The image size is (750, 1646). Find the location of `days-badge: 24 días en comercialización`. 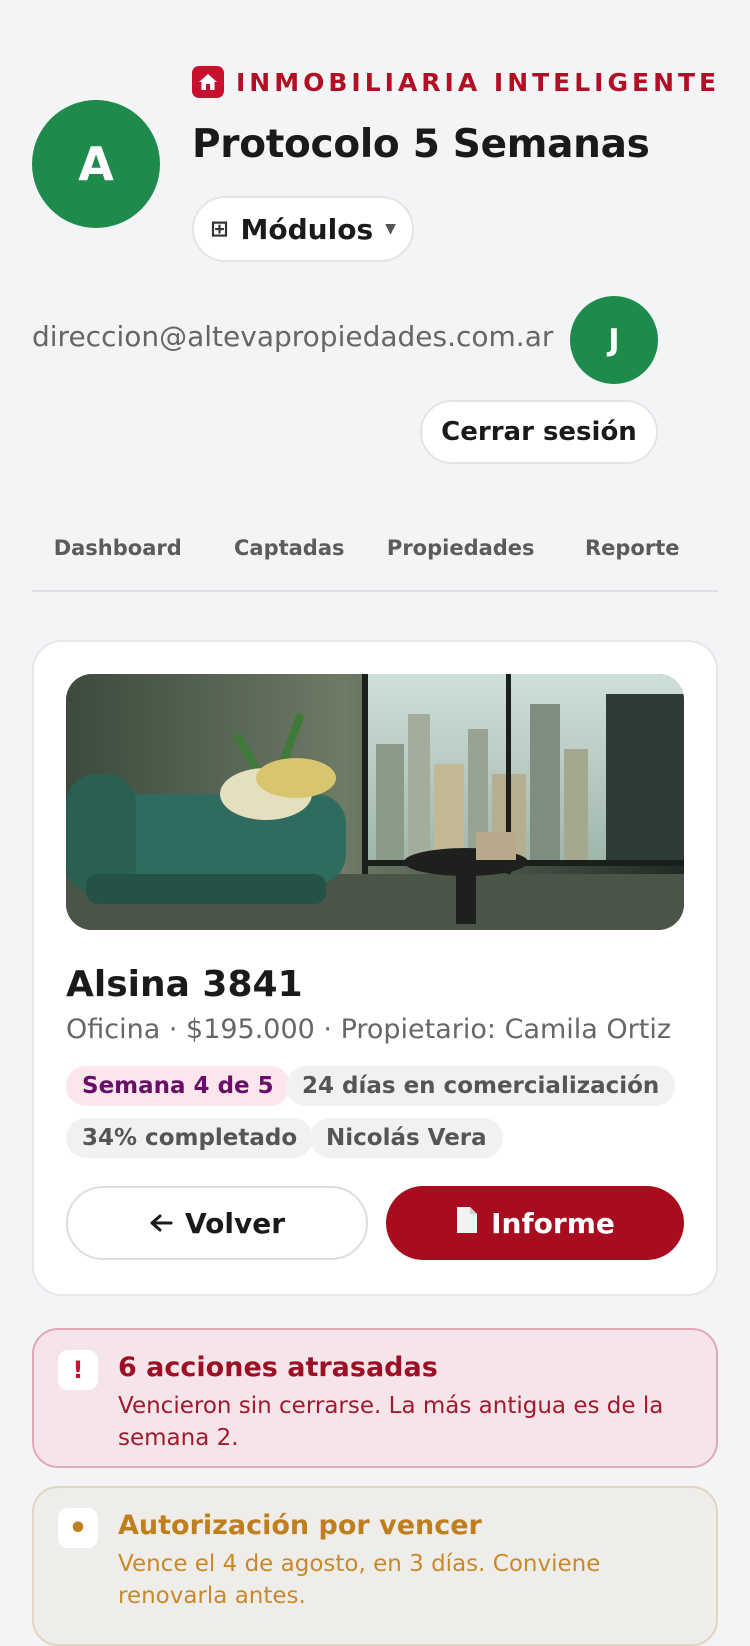

days-badge: 24 días en comercialización is located at coordinates (481, 1086).